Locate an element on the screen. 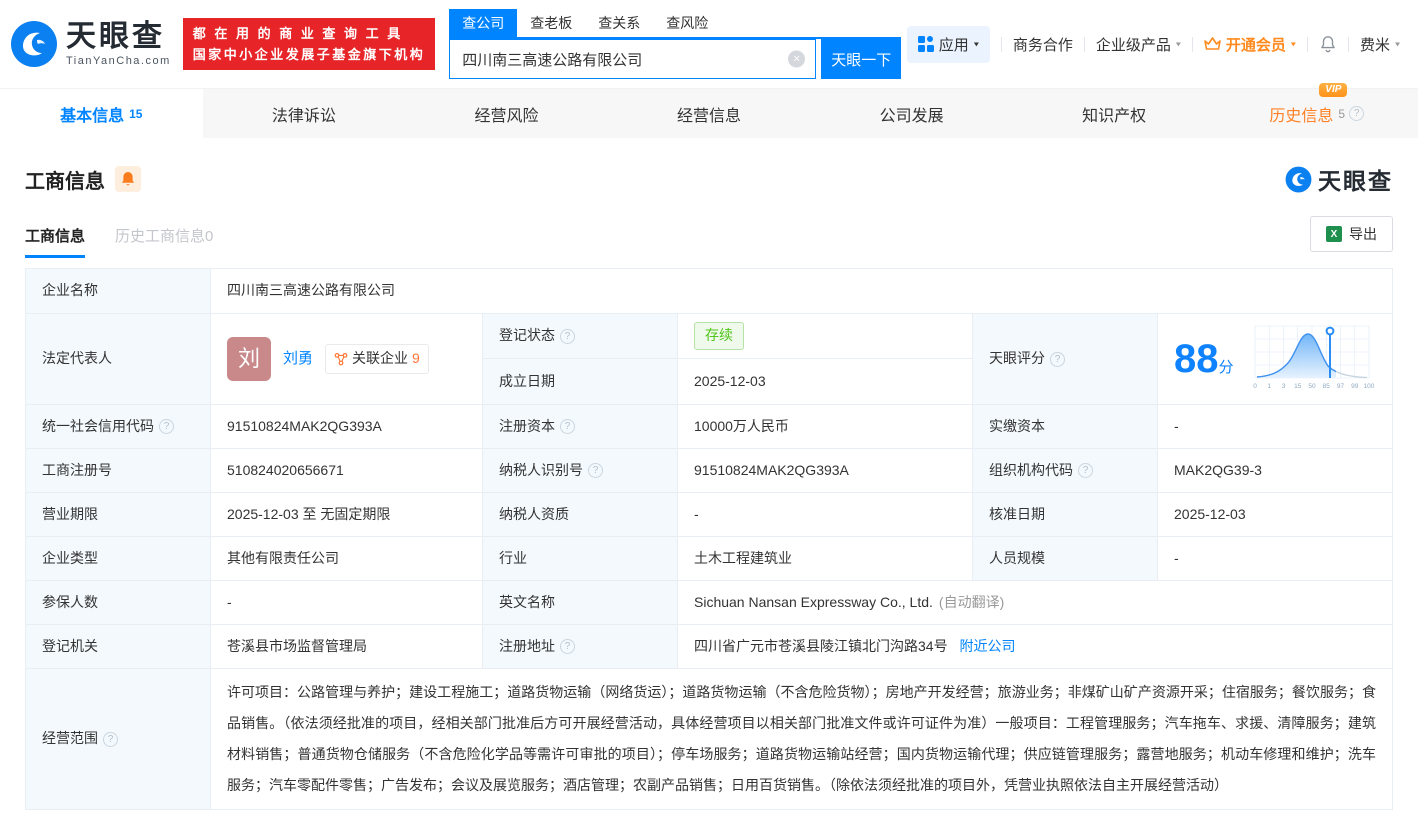  promo-banner: 都 在 用 的 商 业 查 询 工 具 国家中小企业发展子基金旗下机构 is located at coordinates (309, 44).